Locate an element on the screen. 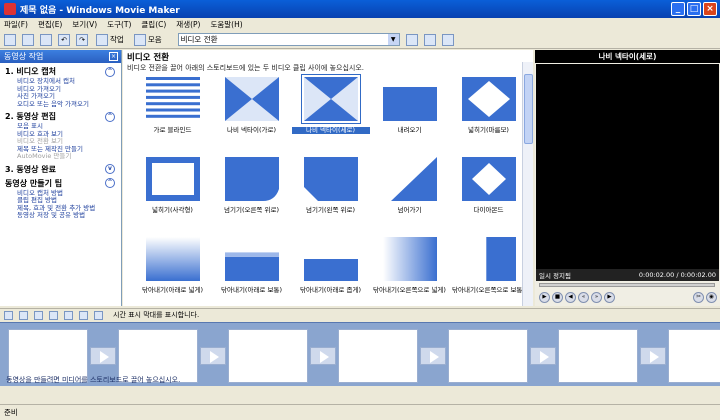 This screenshot has width=720, height=420. task-link: 동영상 저장 및 공유 방법 is located at coordinates (69, 215).